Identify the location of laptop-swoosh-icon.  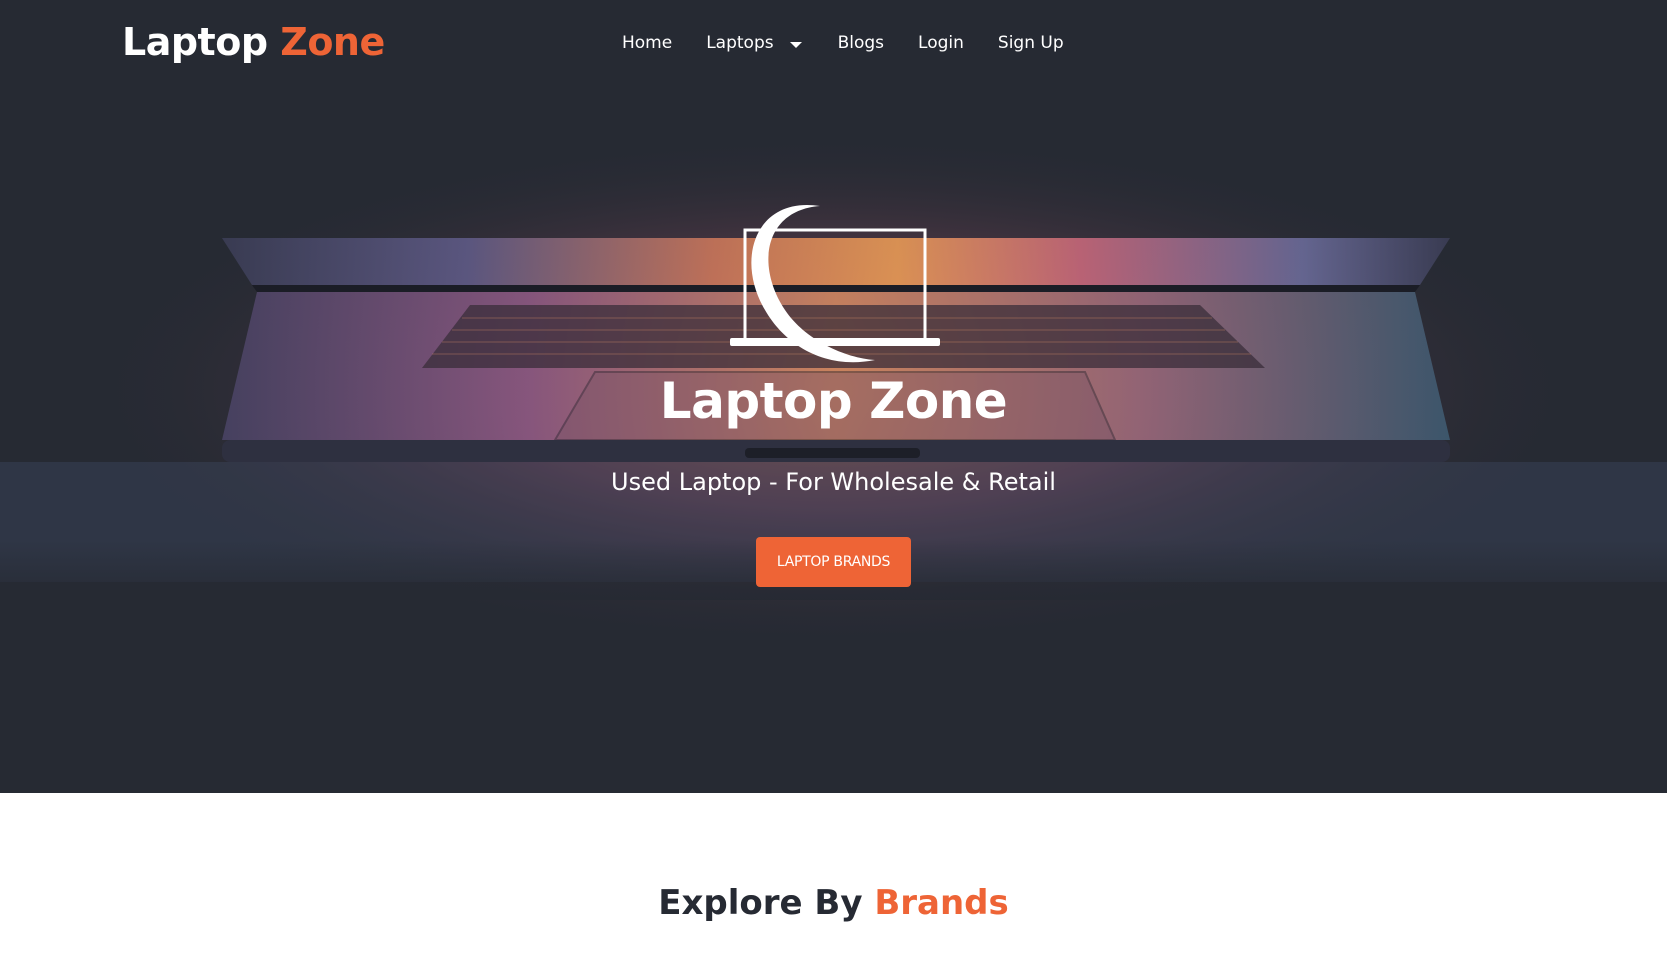
(835, 283).